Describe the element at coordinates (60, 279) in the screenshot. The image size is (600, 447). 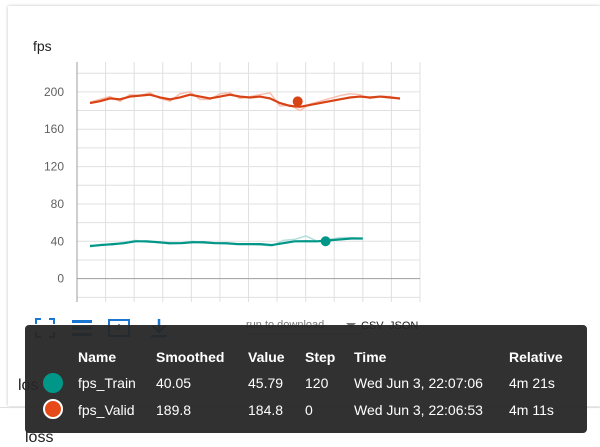
I see `y-tick-label: 0` at that location.